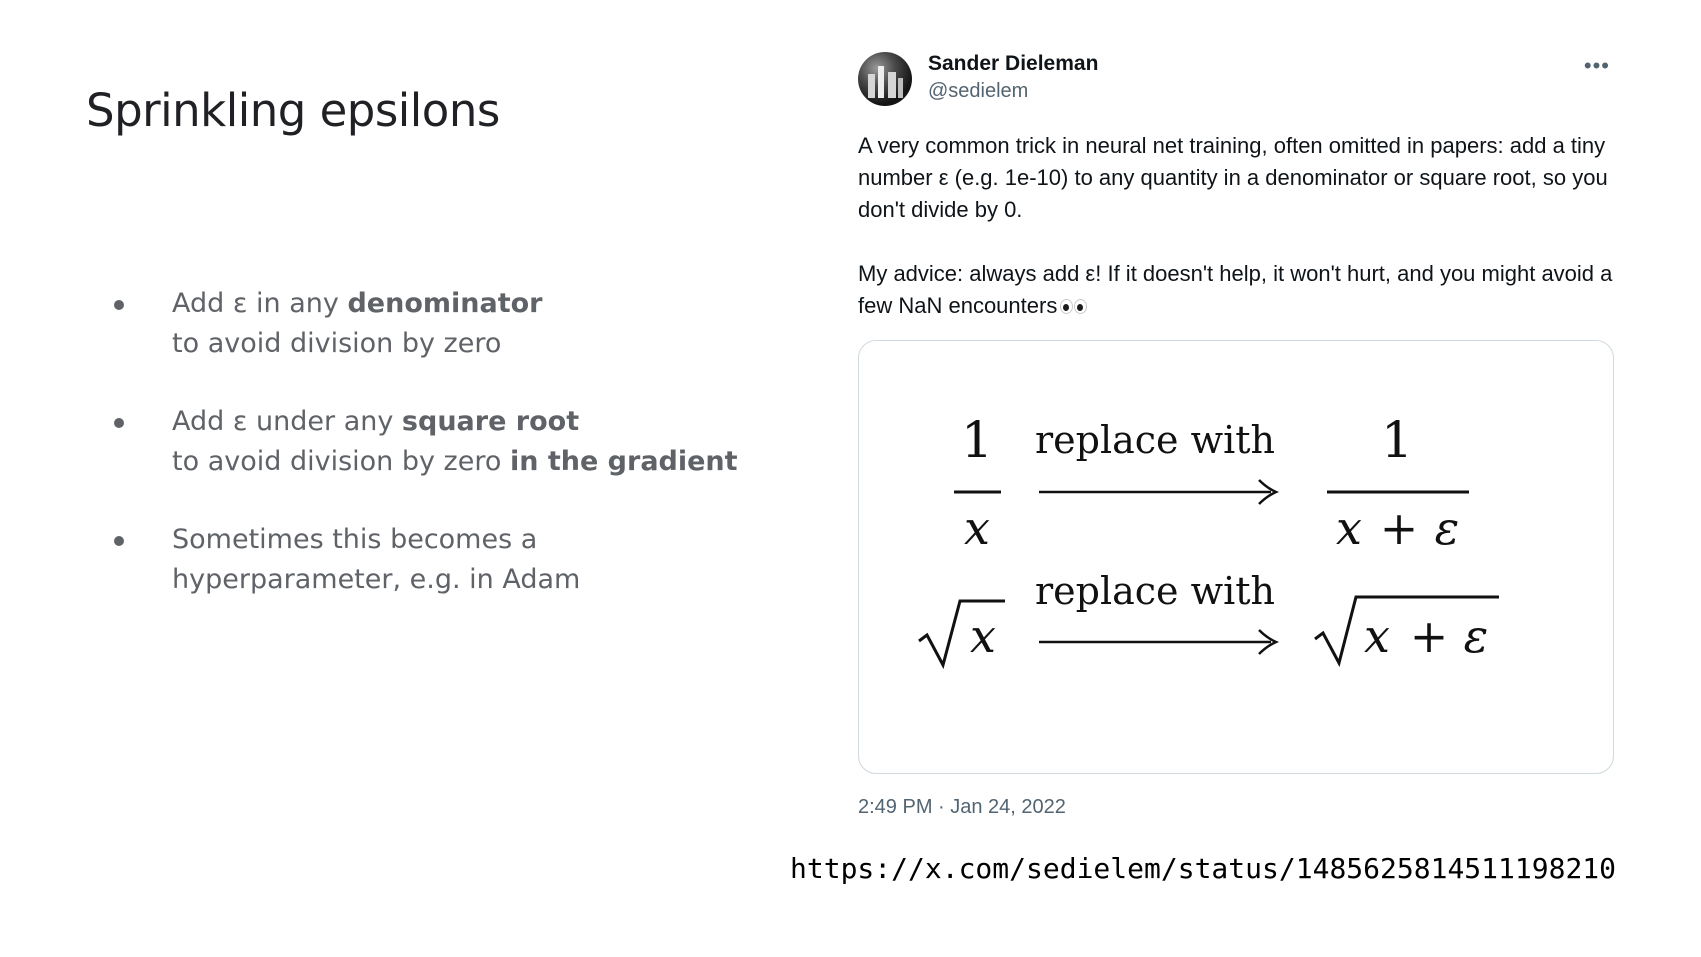  I want to click on author-handle: @sedielem, so click(978, 91).